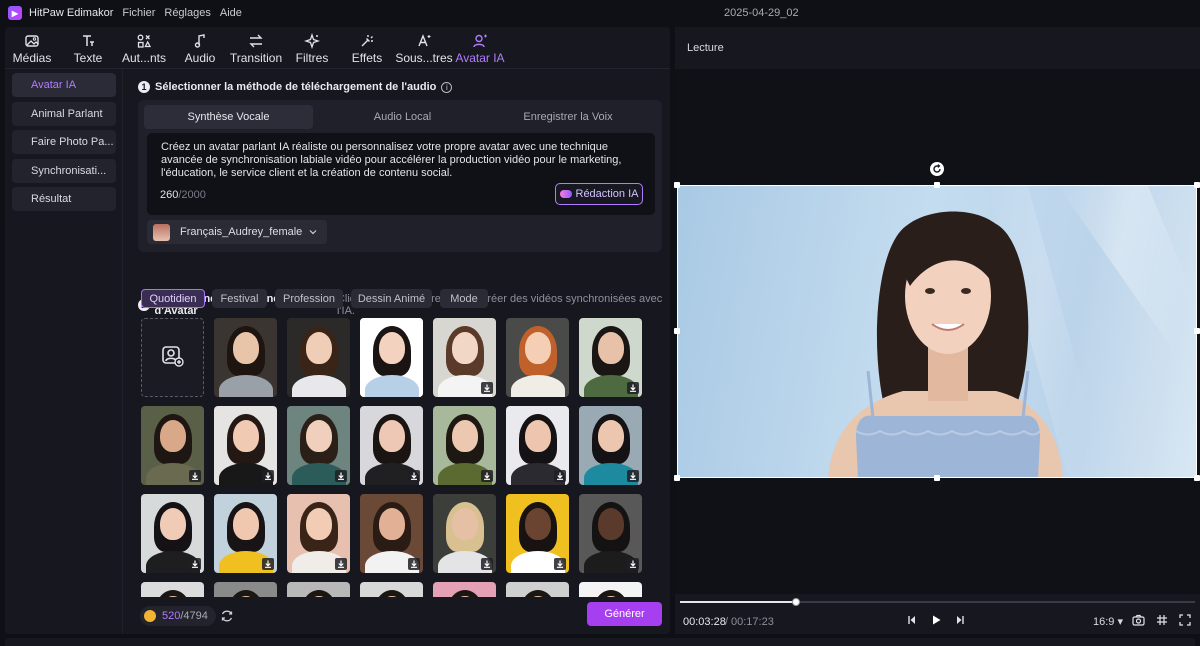  Describe the element at coordinates (1185, 620) in the screenshot. I see `fullscreen-icon` at that location.